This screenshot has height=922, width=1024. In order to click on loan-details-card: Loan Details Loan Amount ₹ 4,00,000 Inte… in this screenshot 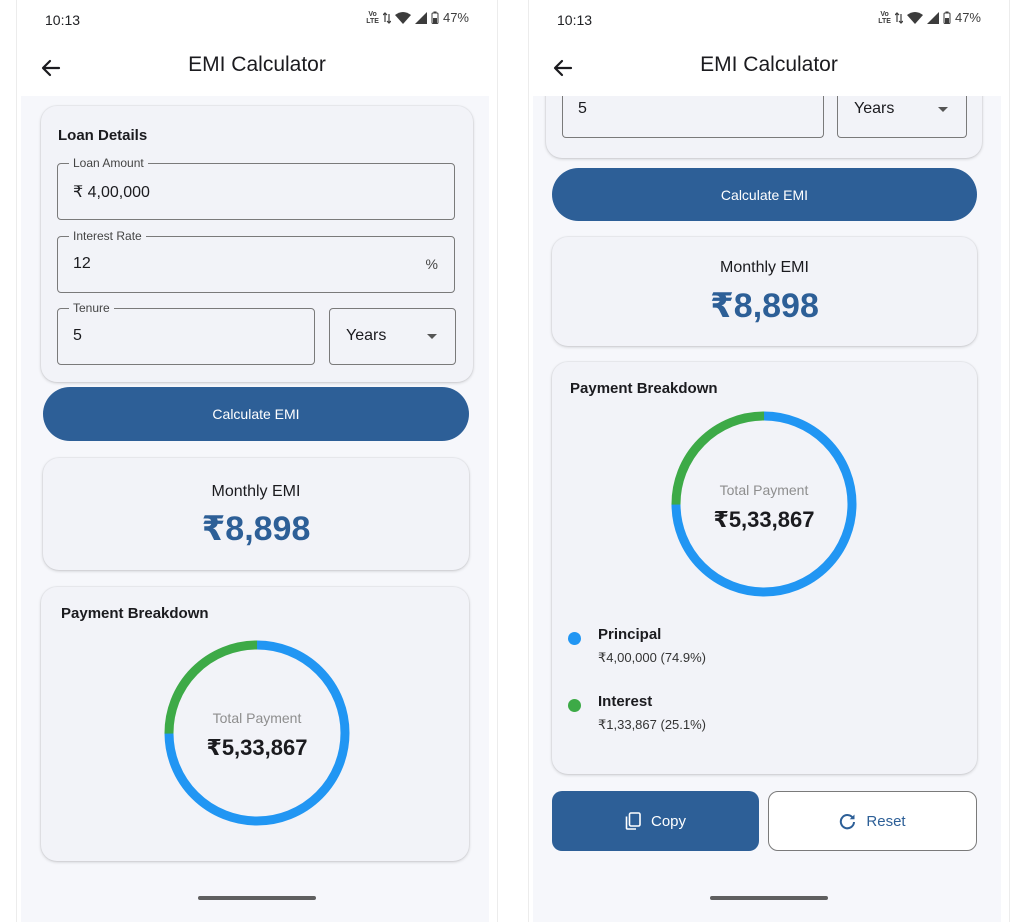, I will do `click(257, 244)`.